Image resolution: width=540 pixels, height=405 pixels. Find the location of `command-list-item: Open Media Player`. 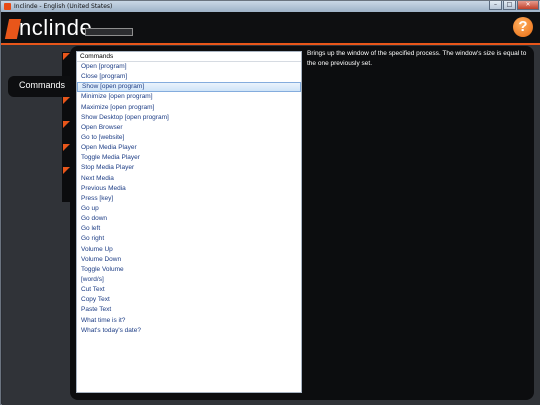

command-list-item: Open Media Player is located at coordinates (189, 148).